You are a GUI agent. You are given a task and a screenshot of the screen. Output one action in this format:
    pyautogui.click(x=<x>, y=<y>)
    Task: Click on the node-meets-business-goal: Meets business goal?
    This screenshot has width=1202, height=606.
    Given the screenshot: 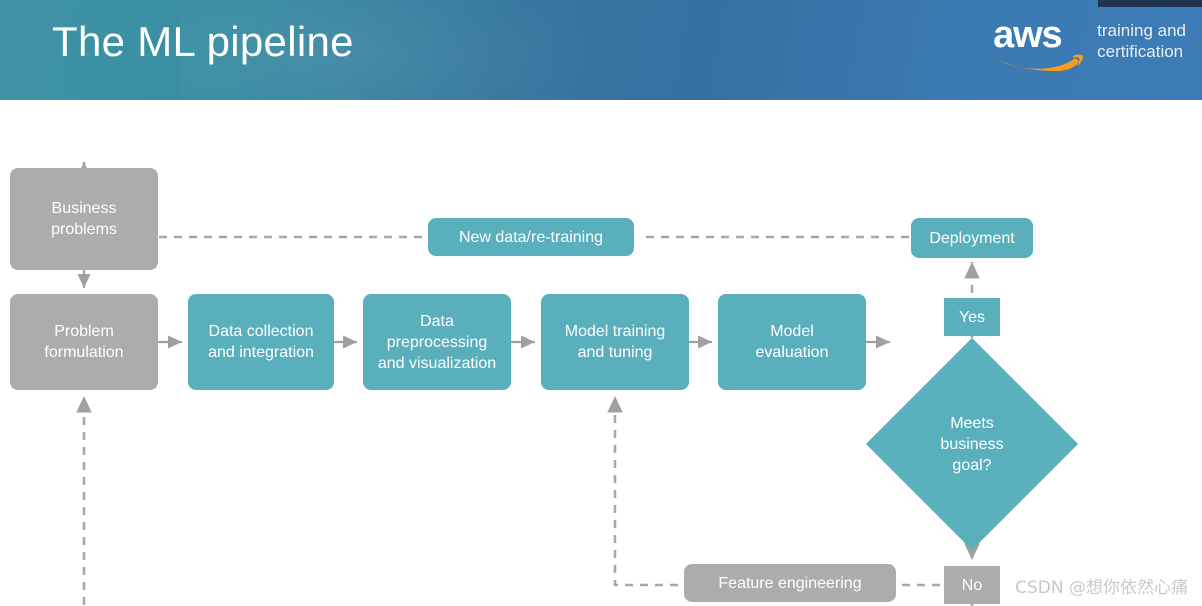 What is the action you would take?
    pyautogui.click(x=972, y=444)
    